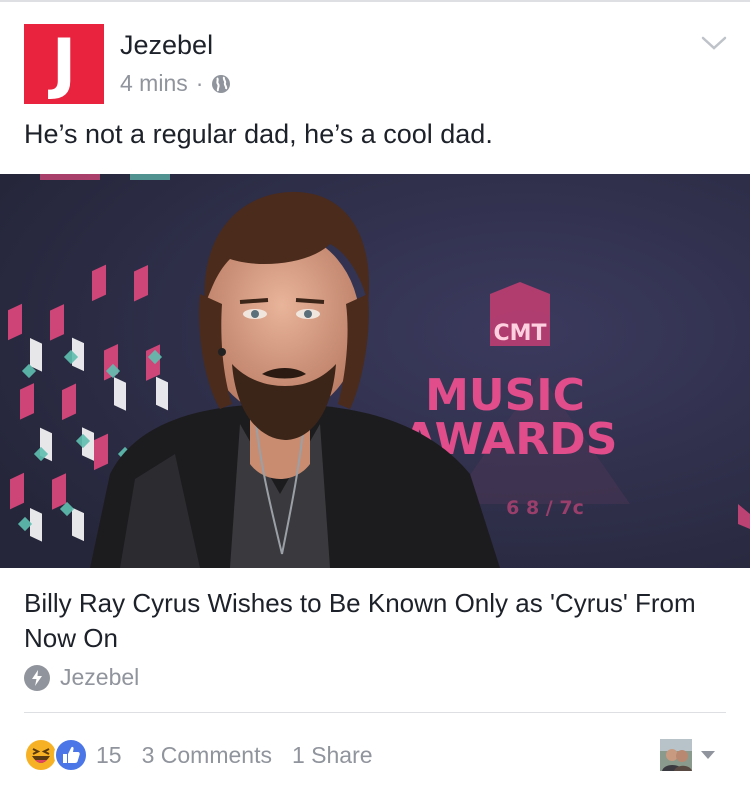 This screenshot has height=795, width=750. I want to click on post-meta: 4 mins ·, so click(175, 83).